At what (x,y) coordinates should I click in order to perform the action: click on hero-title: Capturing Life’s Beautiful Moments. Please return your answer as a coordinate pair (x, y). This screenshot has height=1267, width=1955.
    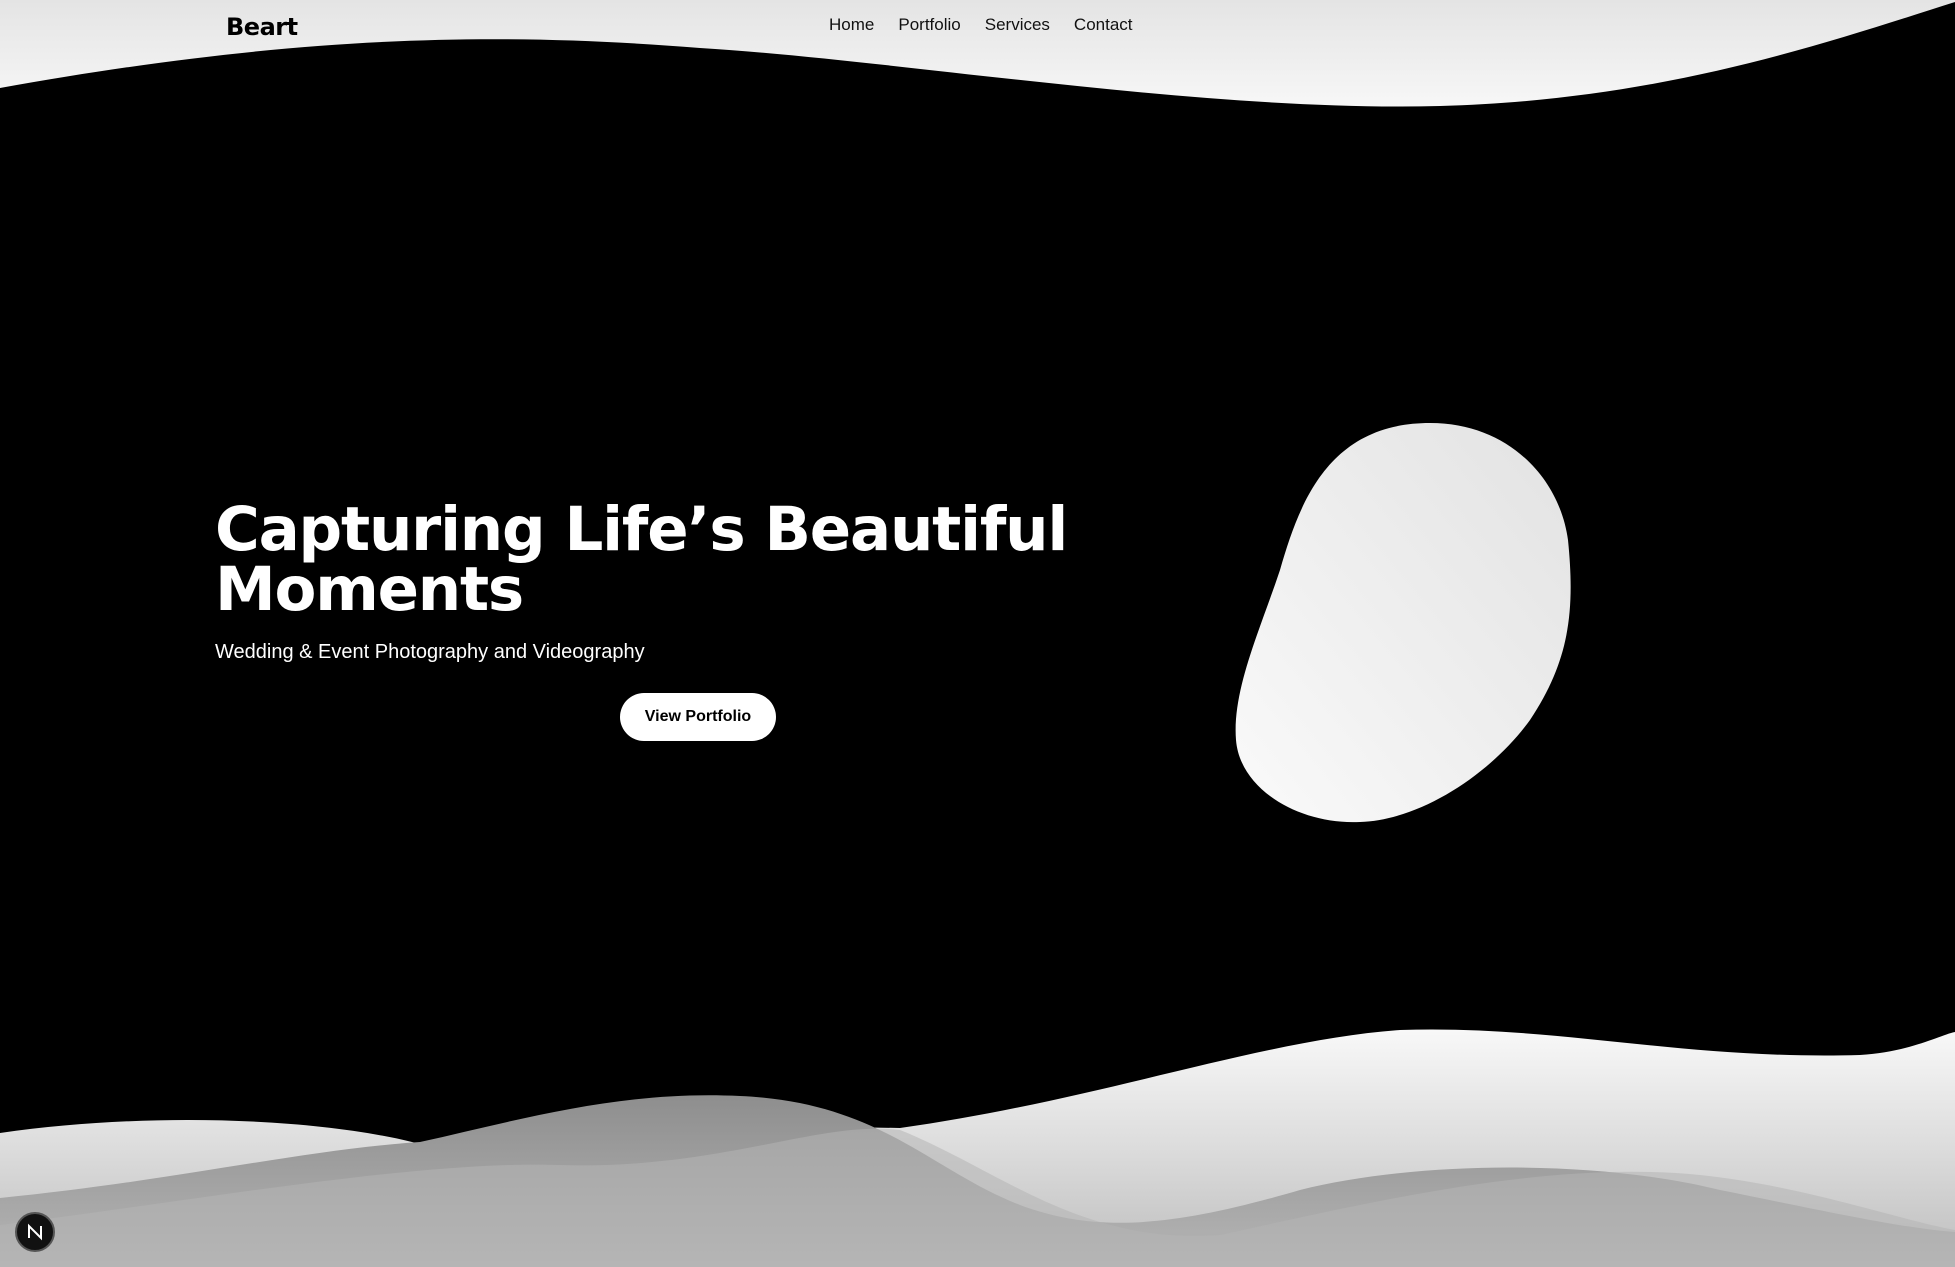
    Looking at the image, I should click on (645, 559).